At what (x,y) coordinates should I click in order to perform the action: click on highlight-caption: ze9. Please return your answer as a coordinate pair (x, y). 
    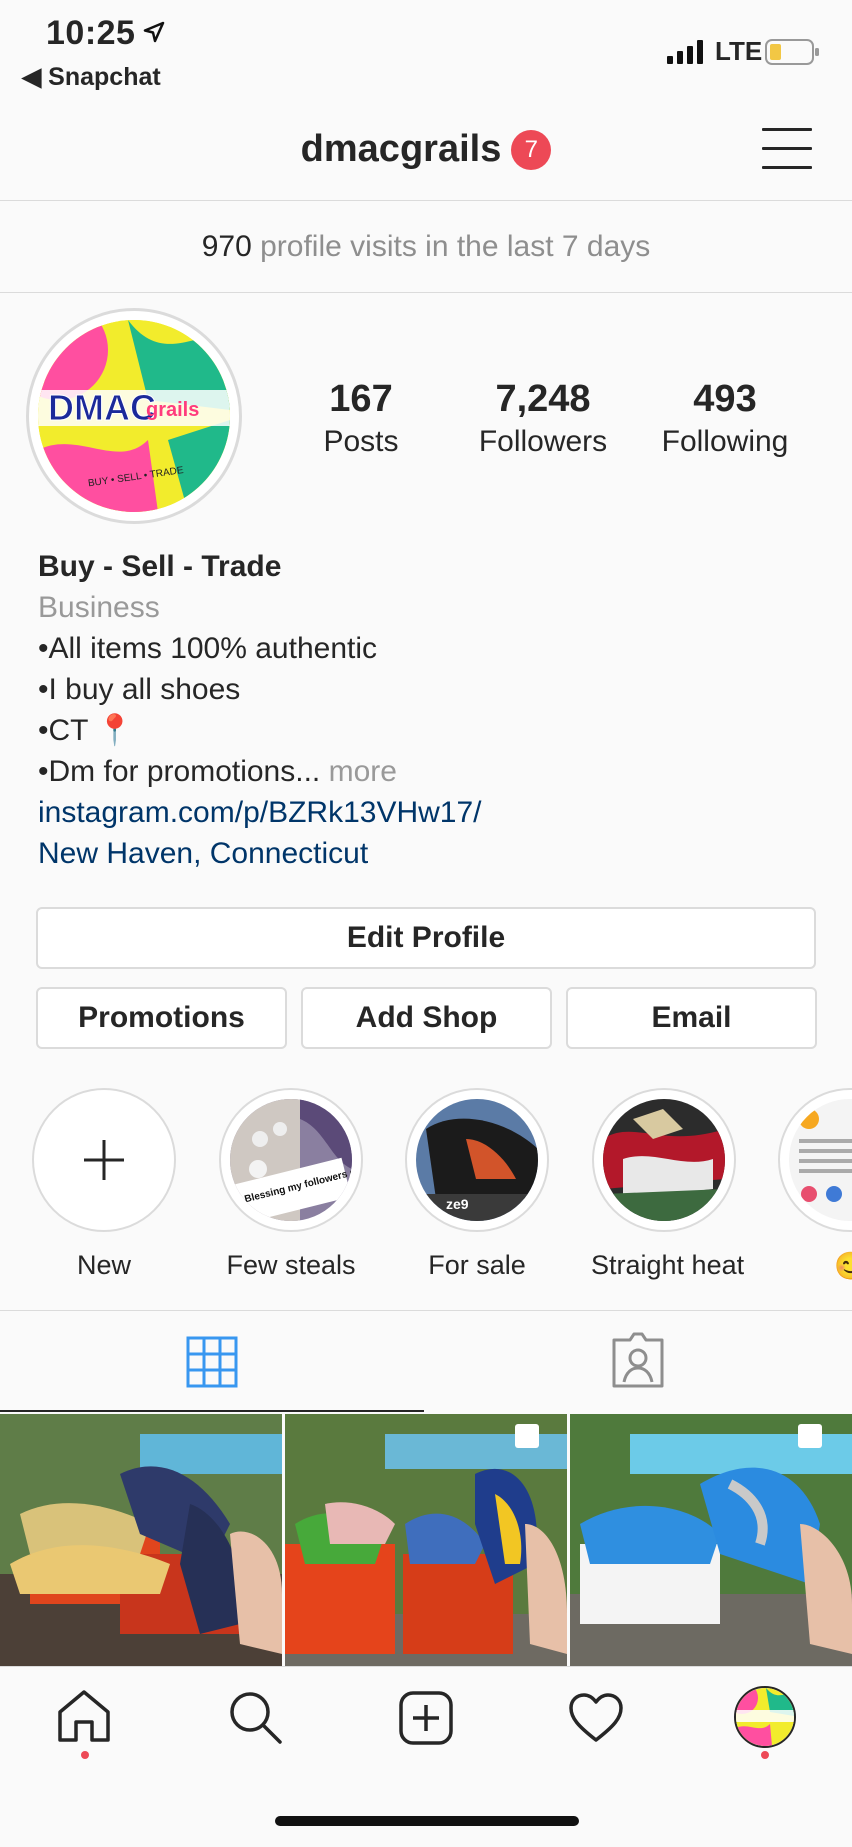
    Looking at the image, I should click on (457, 1204).